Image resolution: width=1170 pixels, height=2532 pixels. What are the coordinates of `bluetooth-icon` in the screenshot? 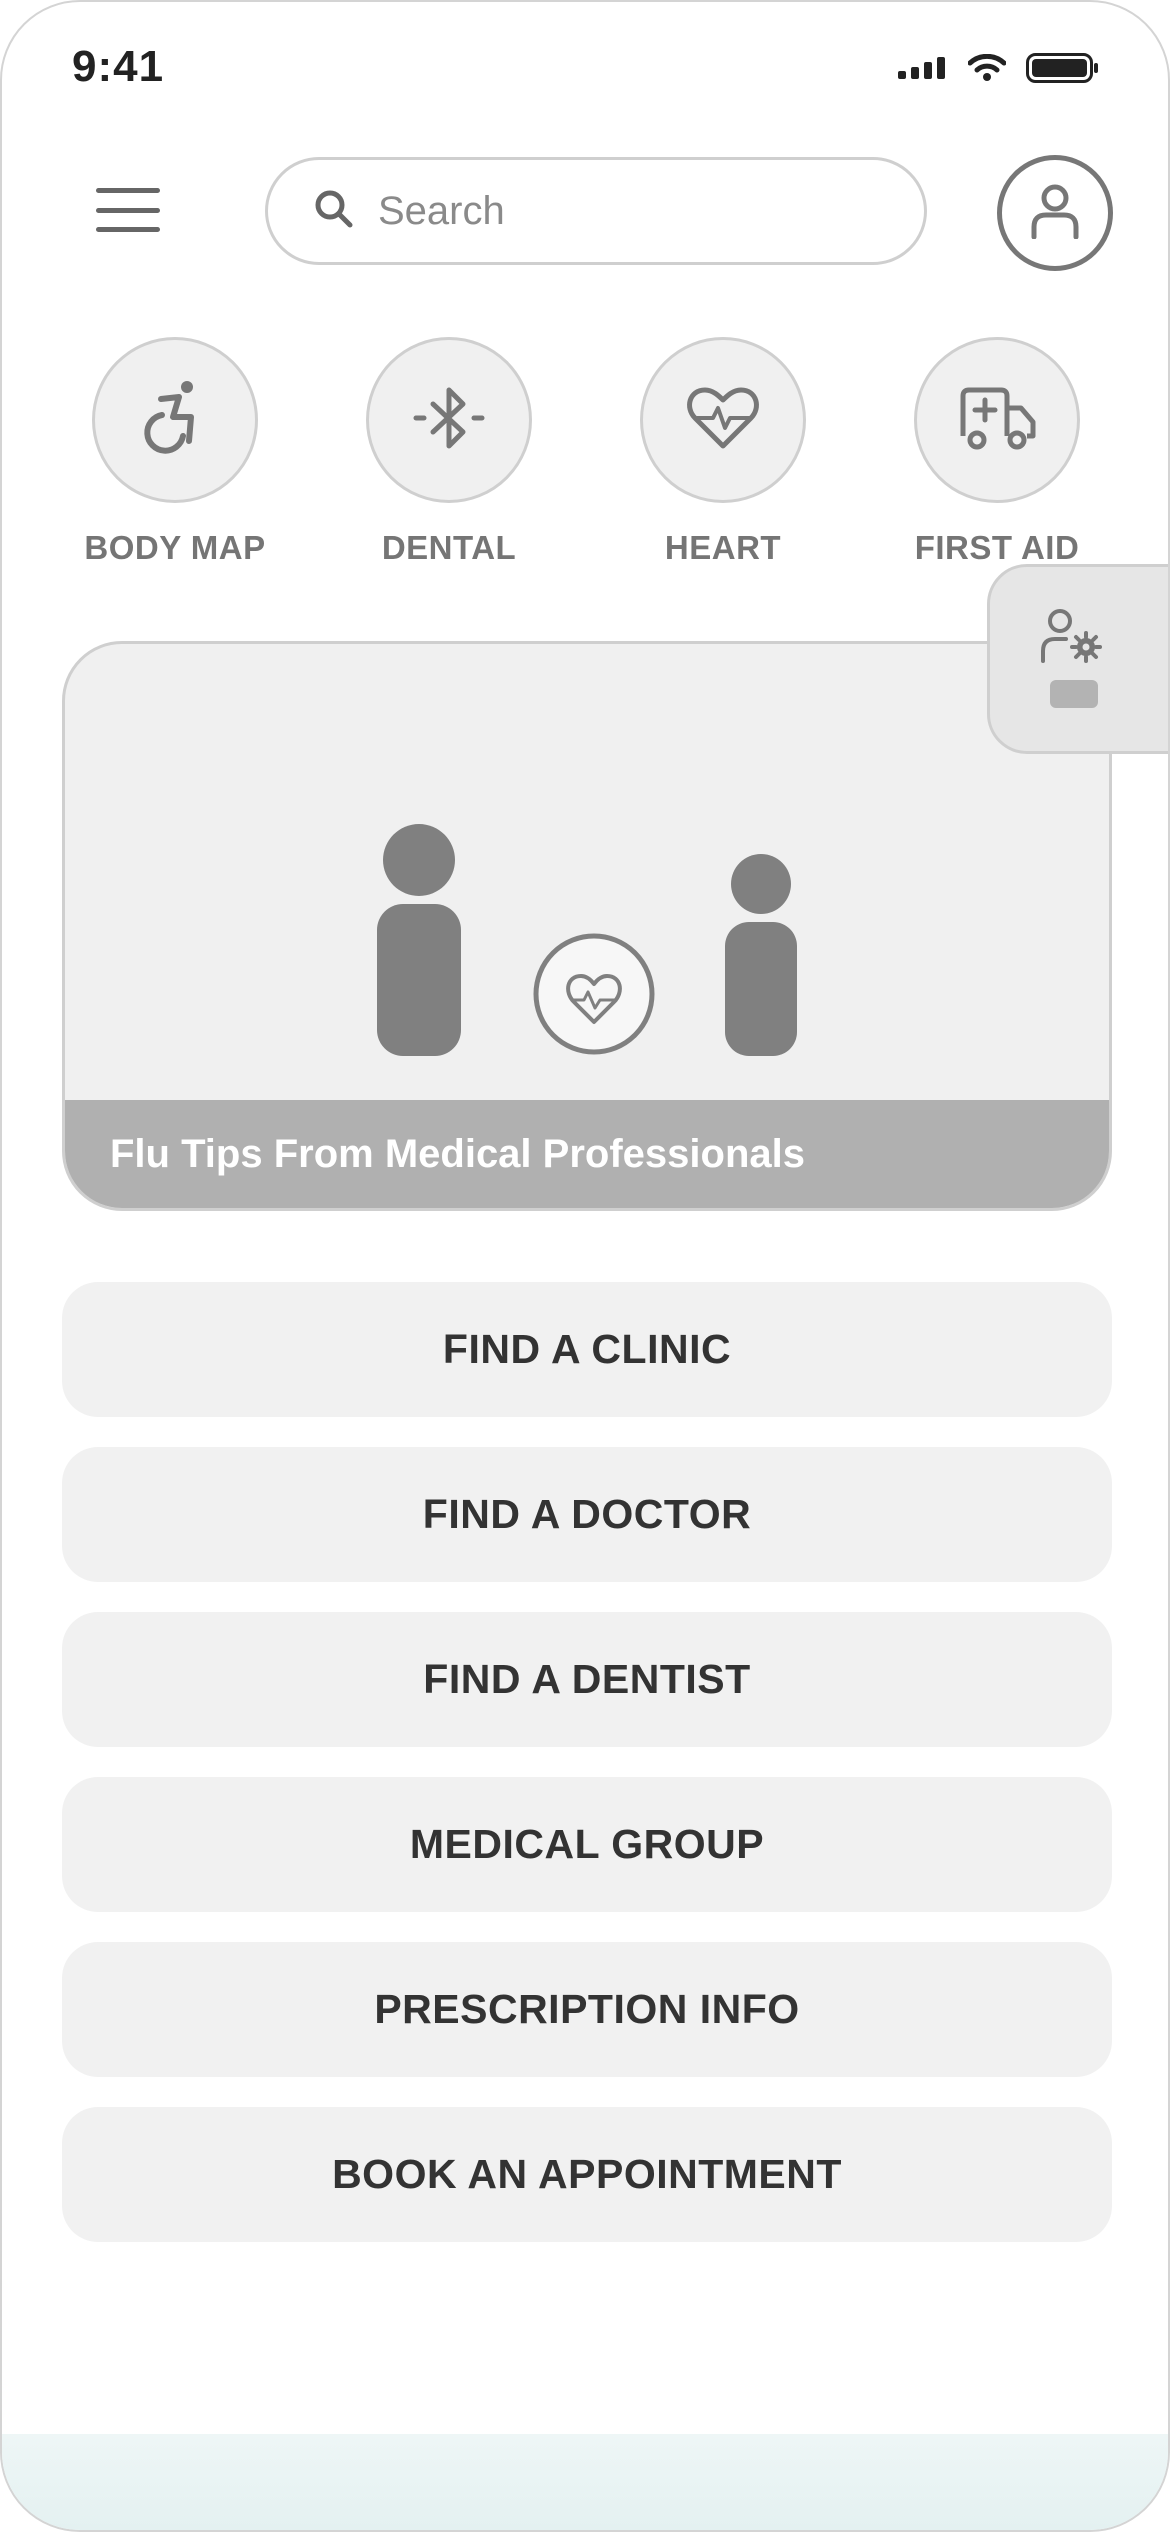 It's located at (449, 420).